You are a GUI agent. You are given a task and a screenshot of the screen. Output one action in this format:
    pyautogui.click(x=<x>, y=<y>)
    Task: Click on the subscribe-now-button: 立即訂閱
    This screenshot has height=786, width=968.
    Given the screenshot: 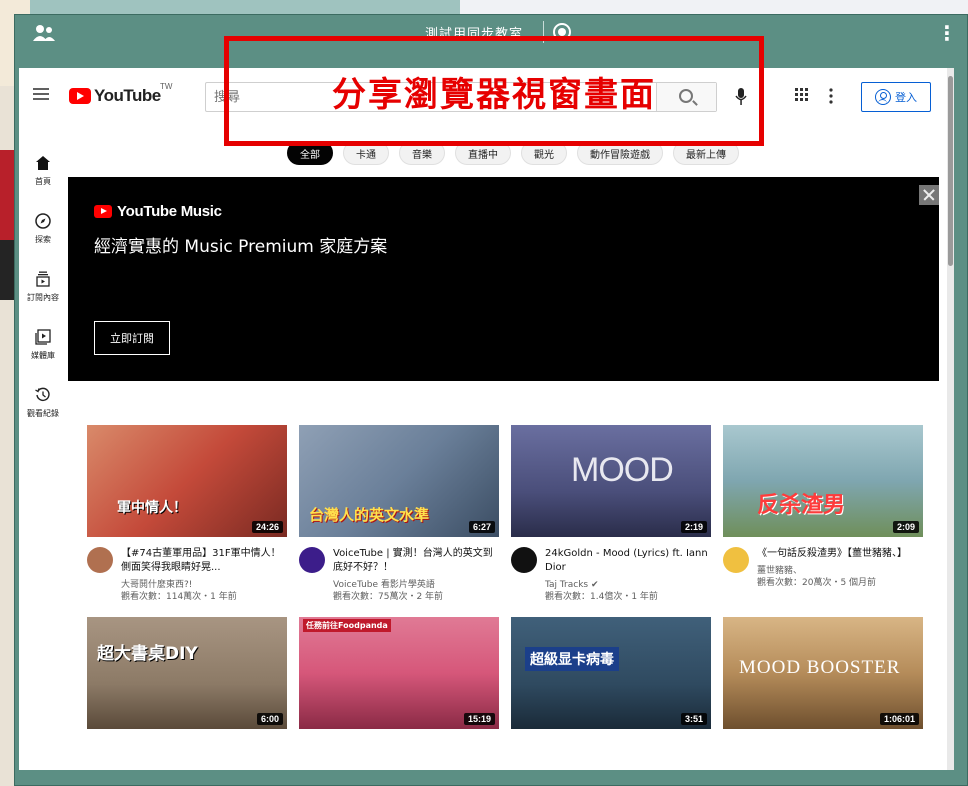 What is the action you would take?
    pyautogui.click(x=132, y=338)
    